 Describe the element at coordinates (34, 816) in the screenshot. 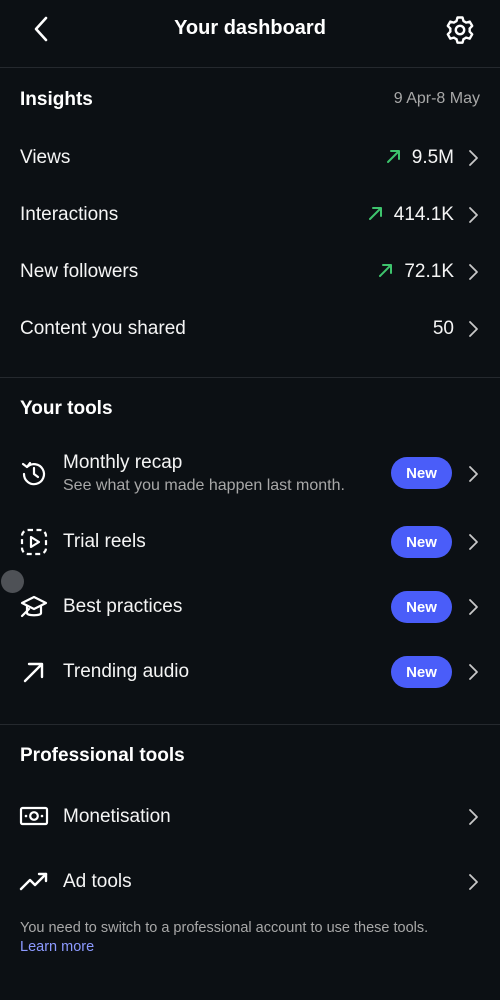

I see `money-icon` at that location.